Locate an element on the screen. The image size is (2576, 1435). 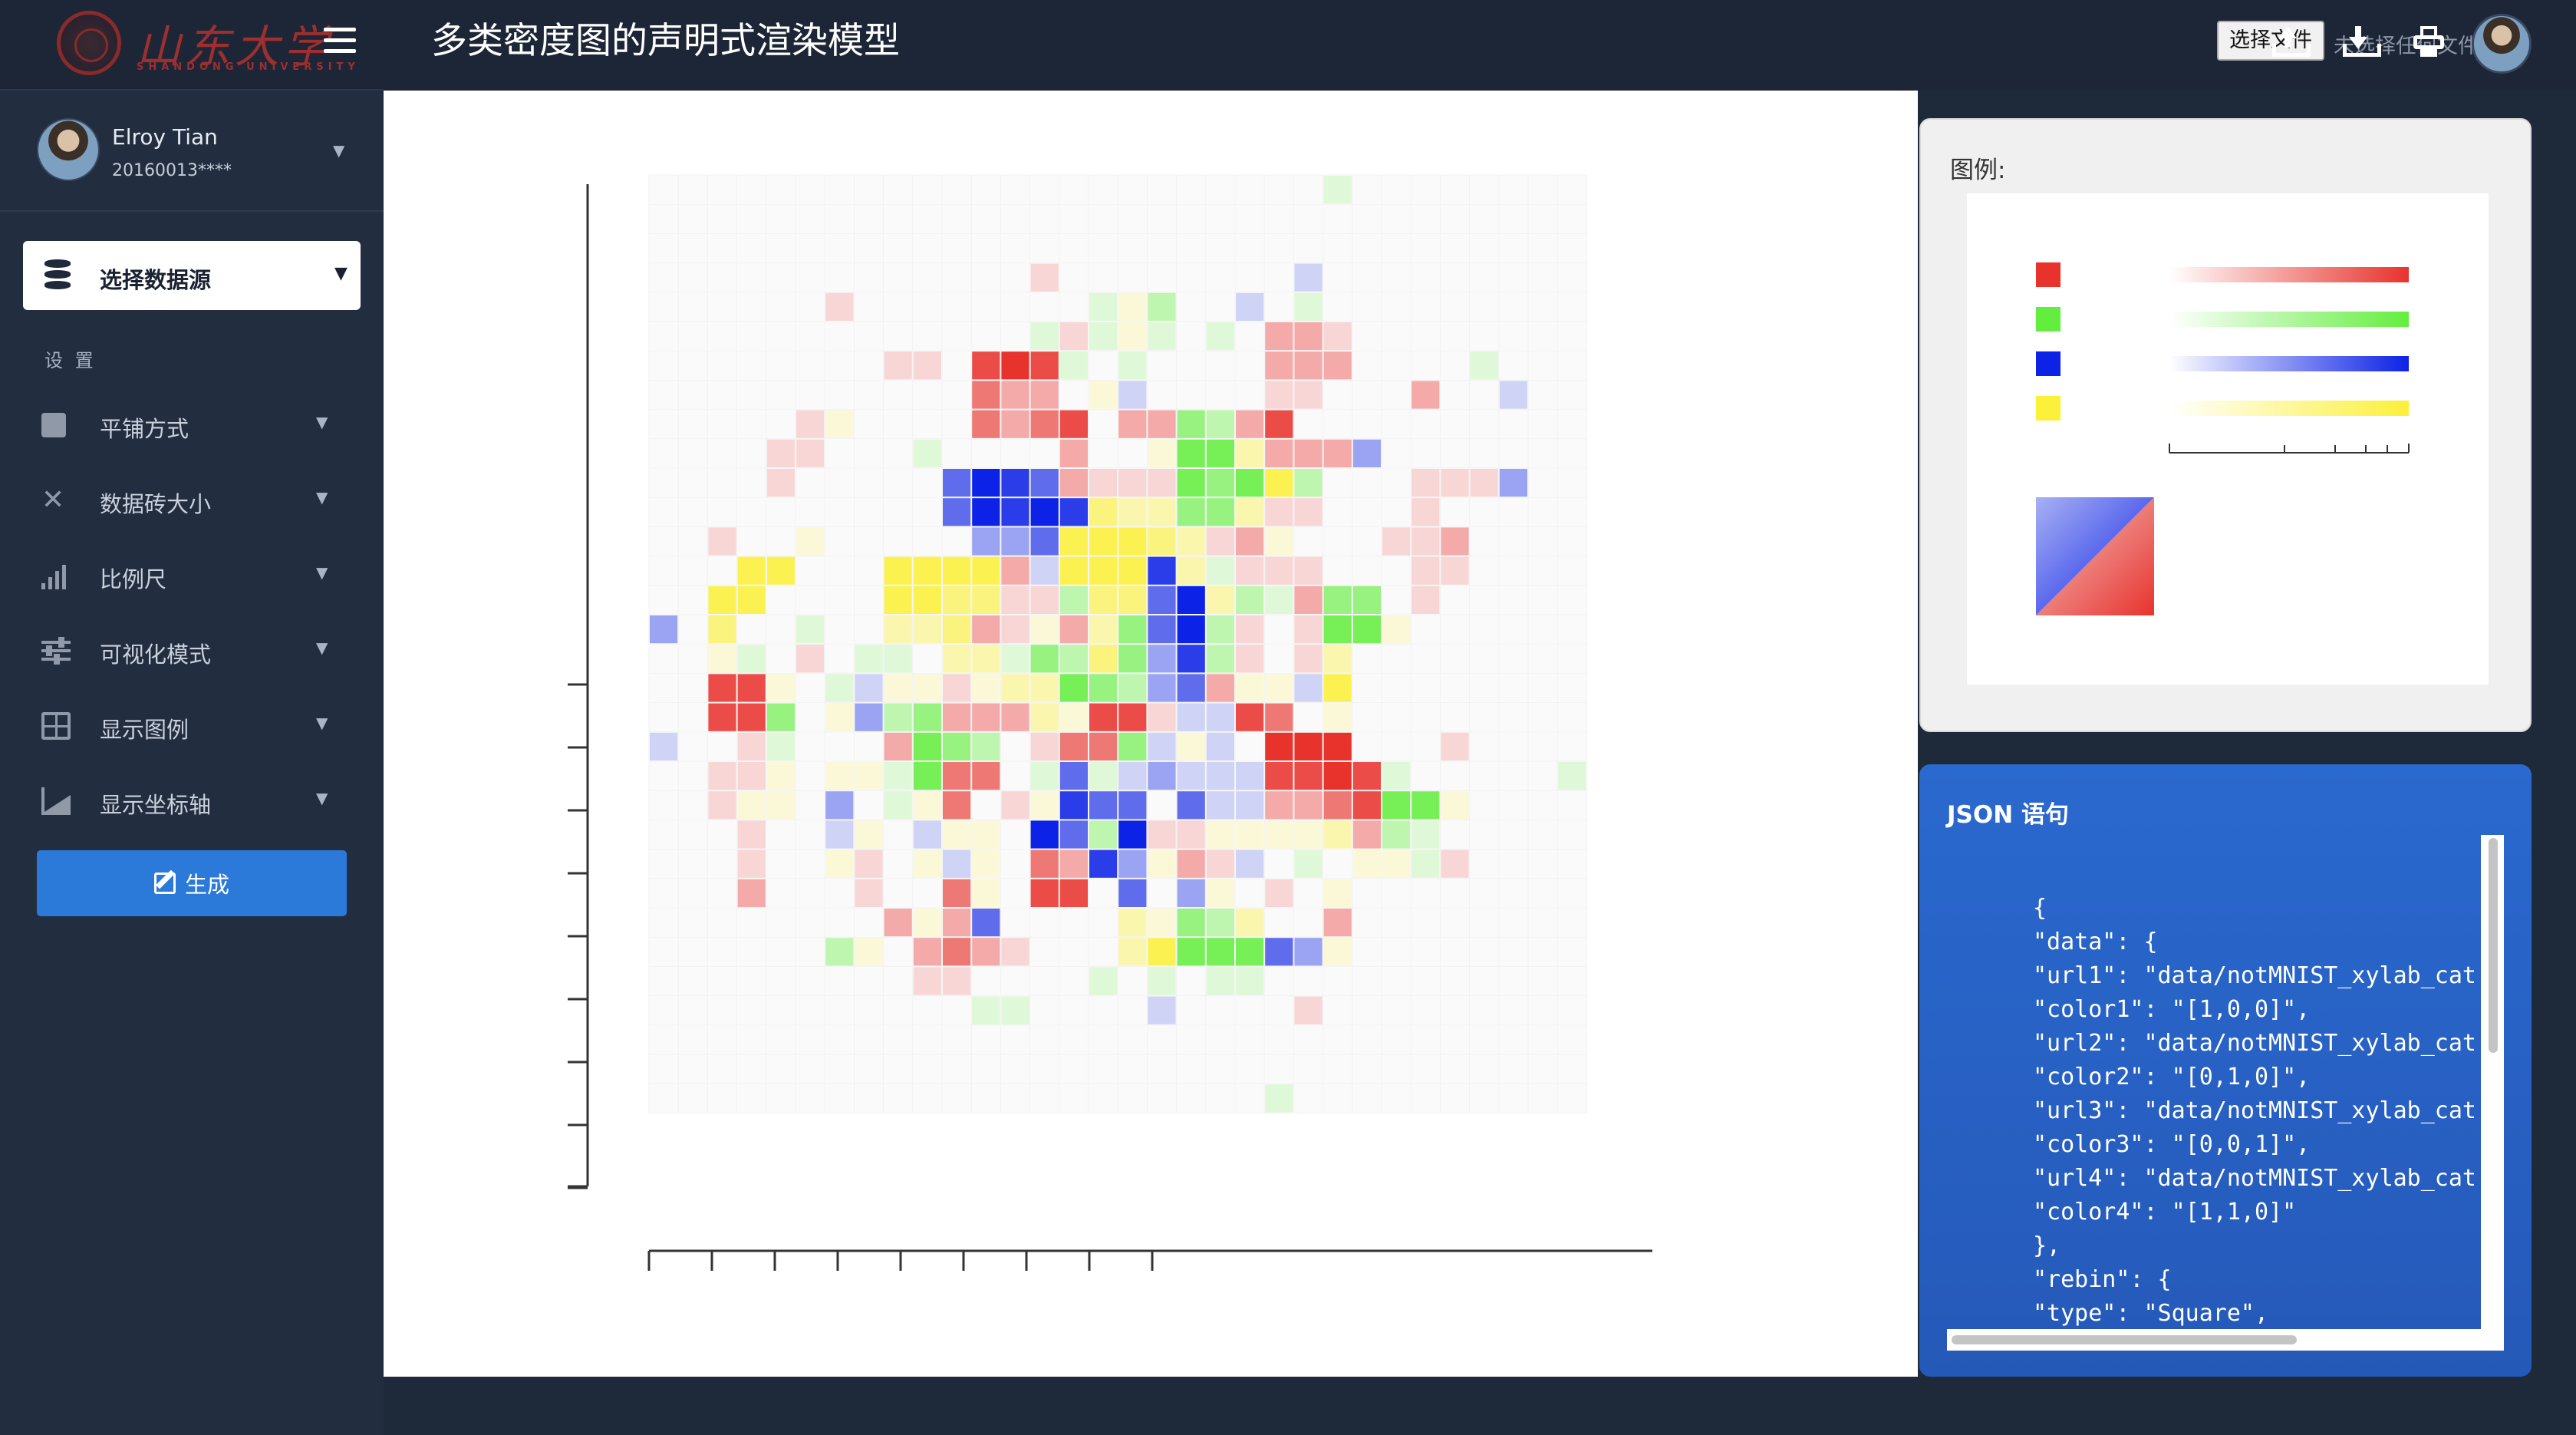
user-panel: Elroy Tian 20160013**** ▼ is located at coordinates (192, 151).